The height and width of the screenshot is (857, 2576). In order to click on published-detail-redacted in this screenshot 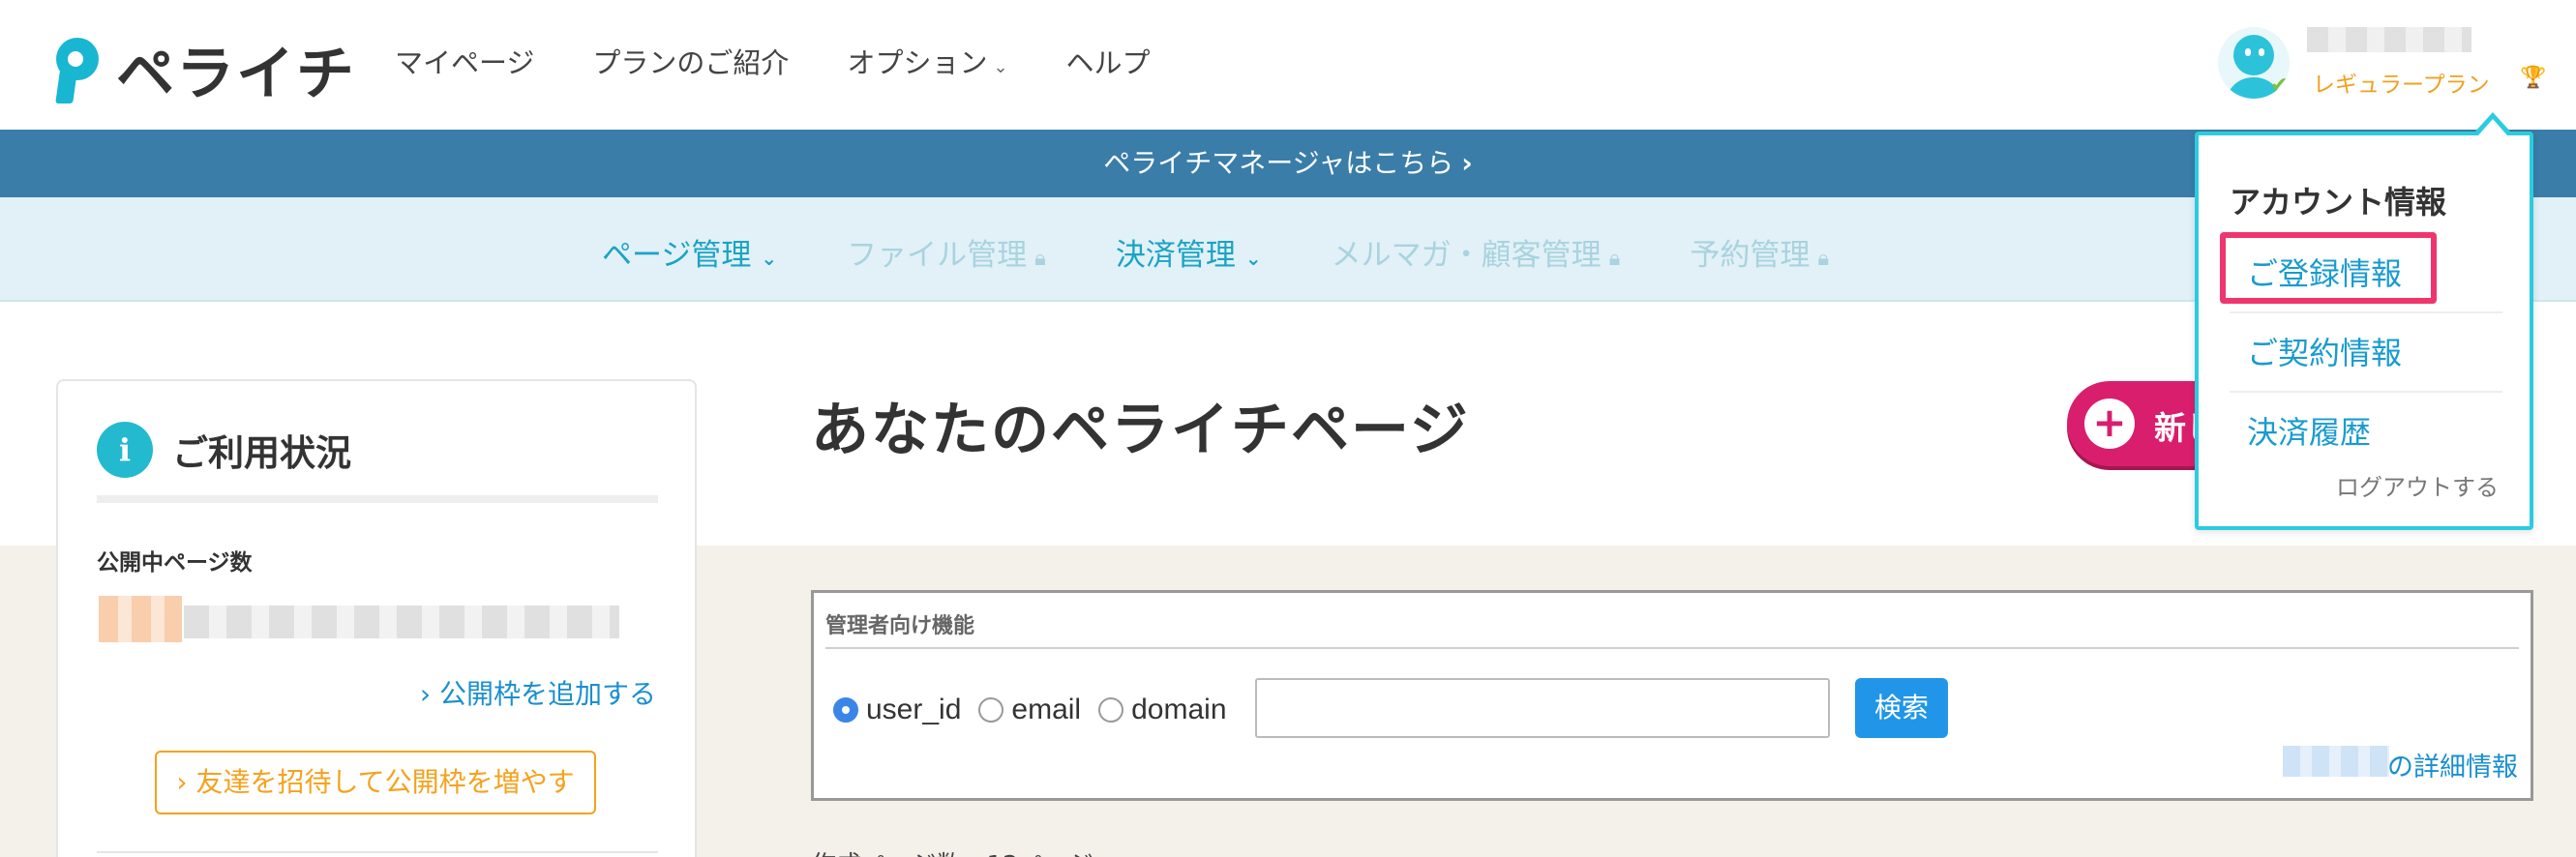, I will do `click(401, 622)`.